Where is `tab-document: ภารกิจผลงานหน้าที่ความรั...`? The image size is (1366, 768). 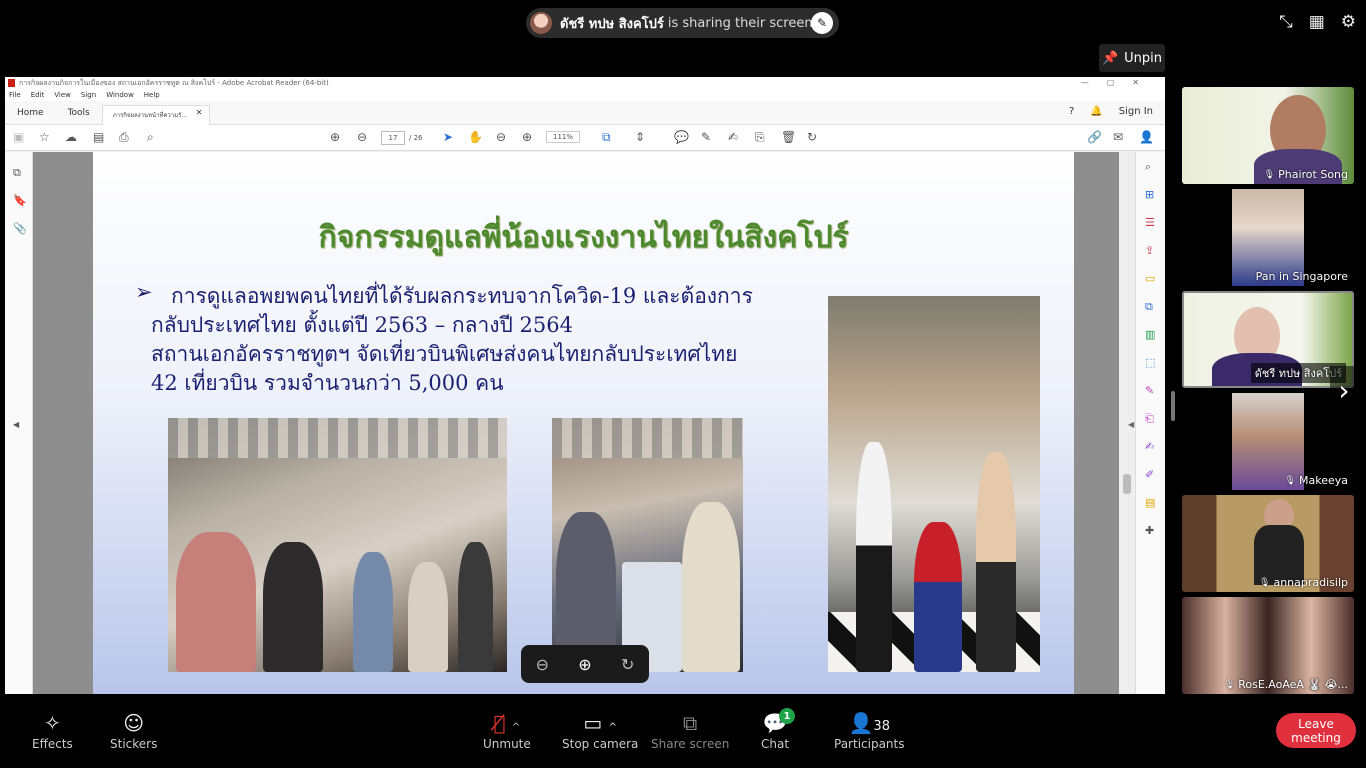 tab-document: ภารกิจผลงานหน้าที่ความรั... is located at coordinates (155, 114).